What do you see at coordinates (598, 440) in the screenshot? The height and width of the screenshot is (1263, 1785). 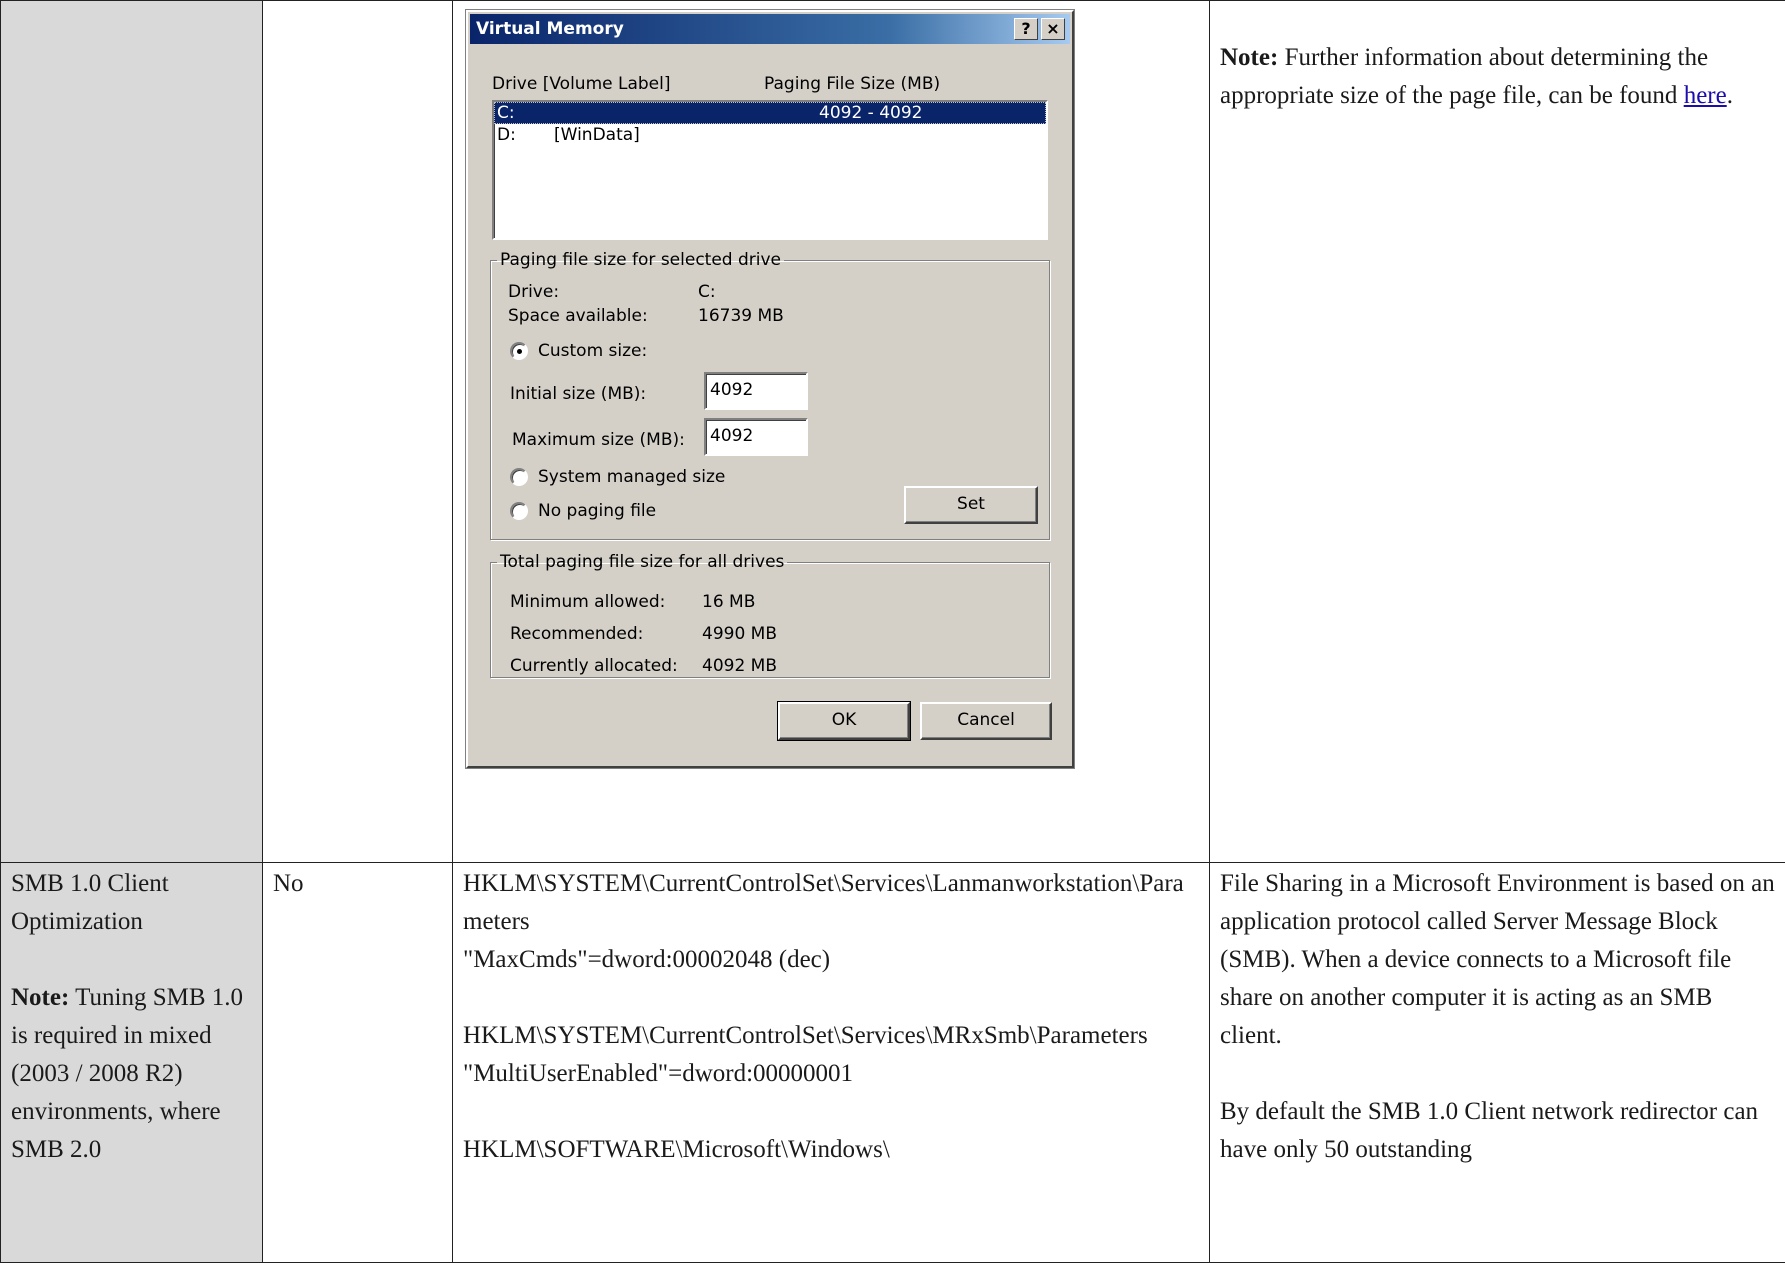 I see `maximum-size-label: Maximum size (MB):` at bounding box center [598, 440].